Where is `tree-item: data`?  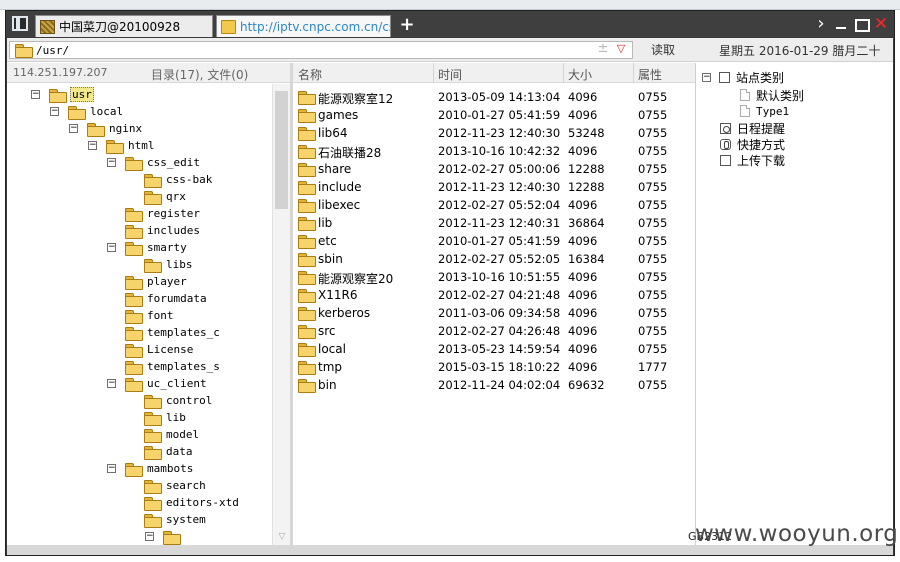 tree-item: data is located at coordinates (160, 451).